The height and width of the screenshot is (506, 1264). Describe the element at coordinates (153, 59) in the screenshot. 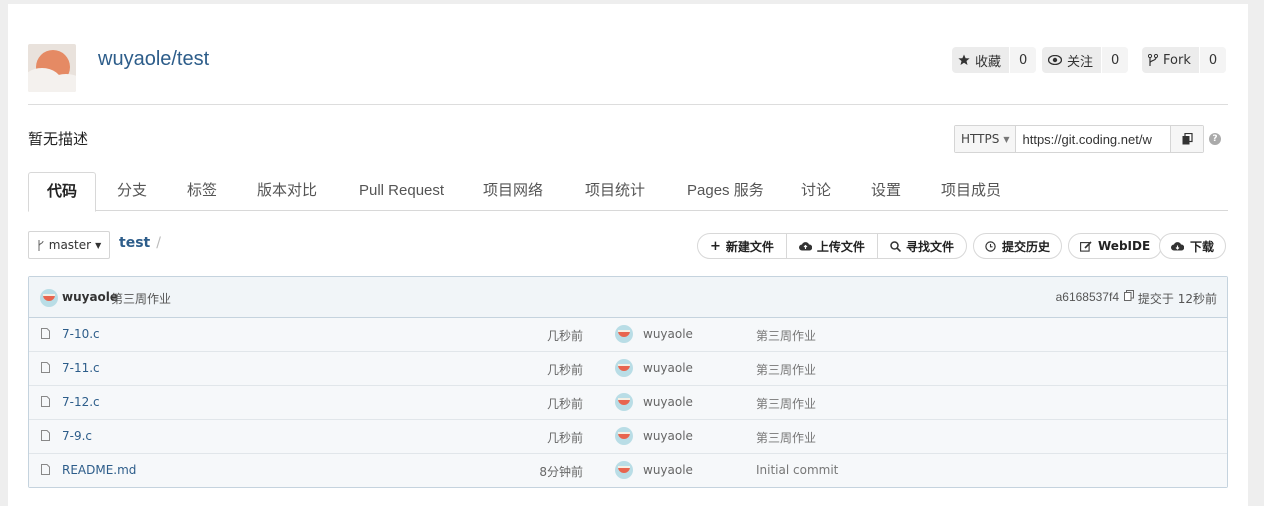

I see `repo-title: wuyaole/test` at that location.